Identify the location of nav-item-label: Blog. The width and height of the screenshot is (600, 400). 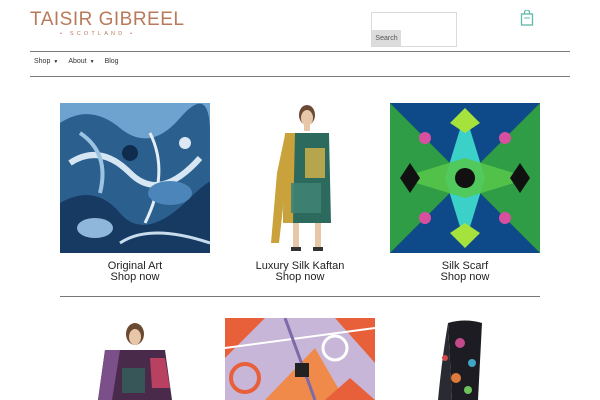
(111, 61).